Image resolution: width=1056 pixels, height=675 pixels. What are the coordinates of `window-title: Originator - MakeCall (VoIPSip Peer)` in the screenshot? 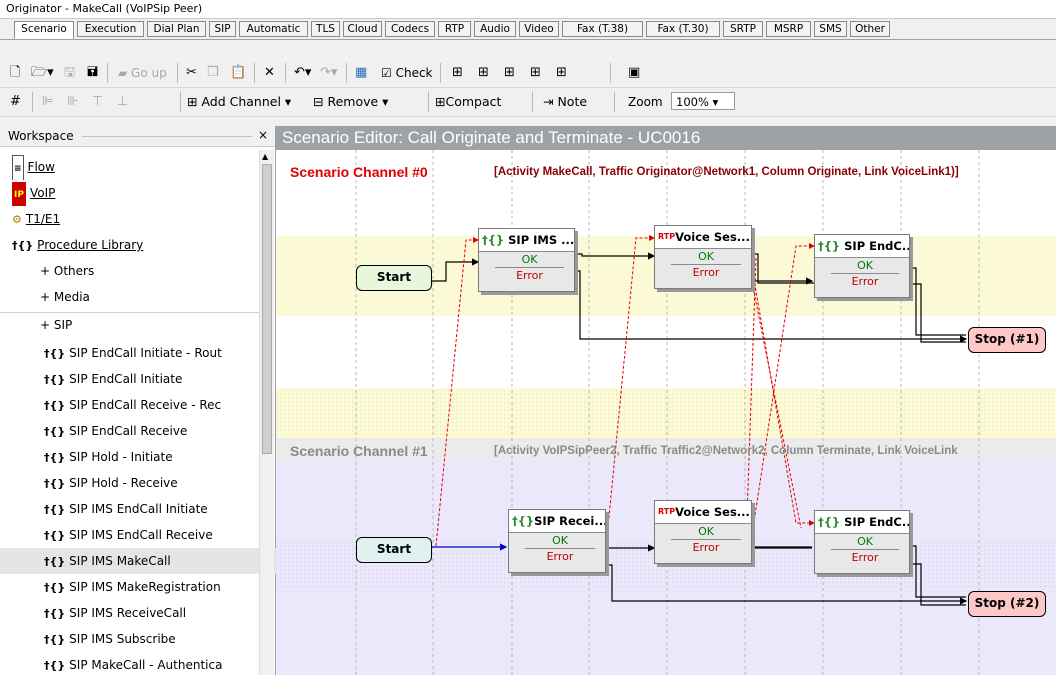 It's located at (104, 8).